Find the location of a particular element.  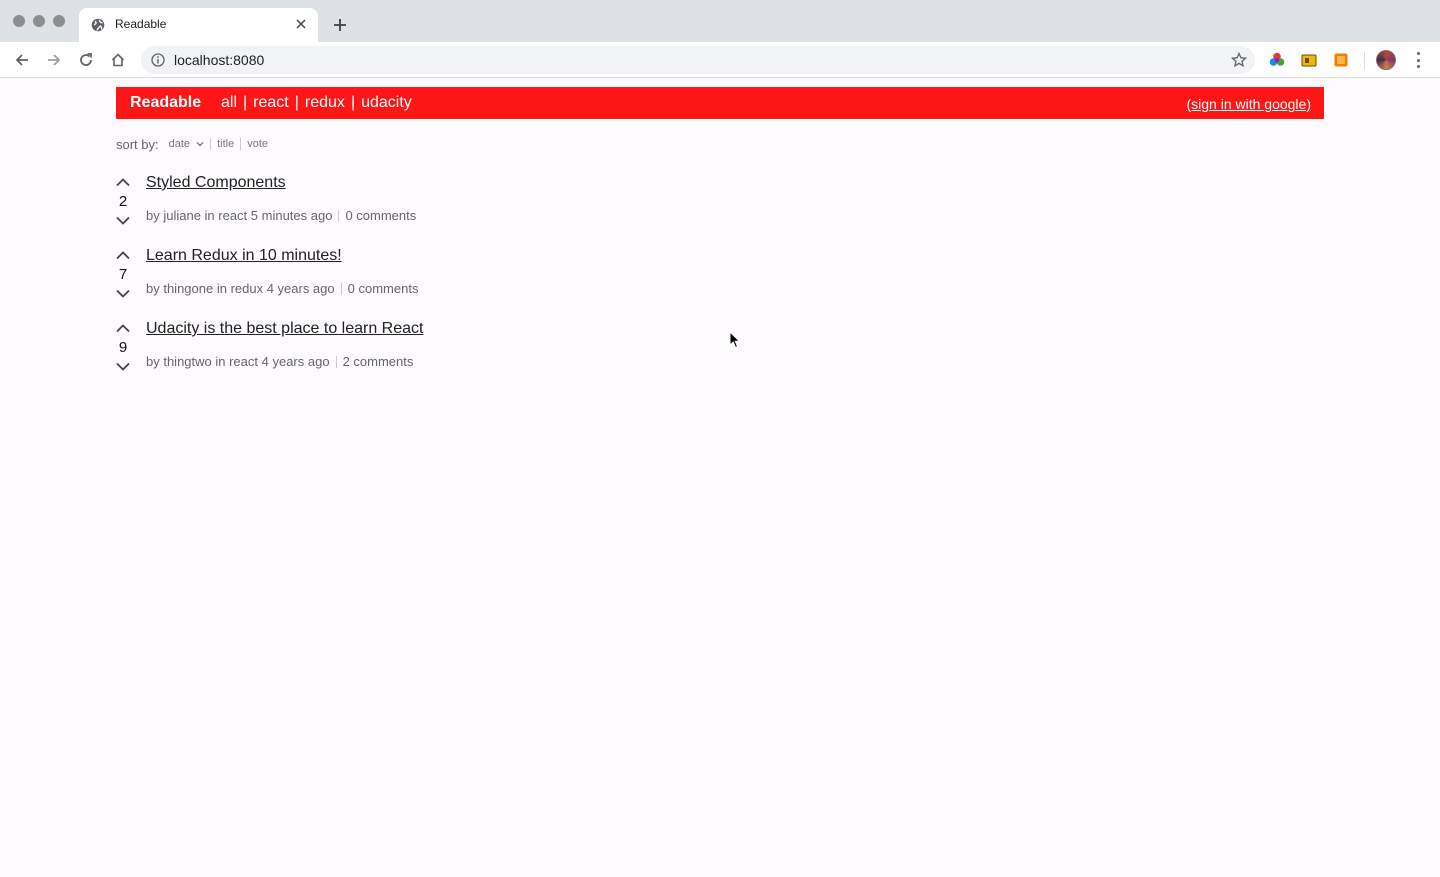

sort-option-vote: vote is located at coordinates (257, 144).